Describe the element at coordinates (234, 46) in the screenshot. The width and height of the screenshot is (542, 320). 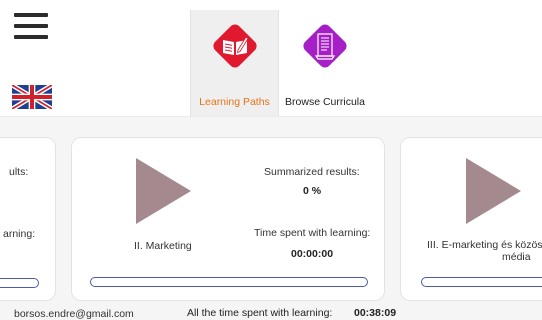
I see `open-book-pencil-icon` at that location.